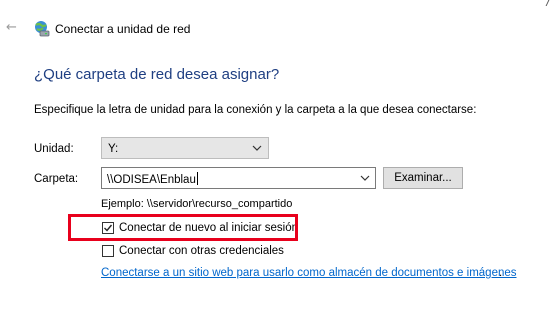 The height and width of the screenshot is (333, 556). Describe the element at coordinates (42, 29) in the screenshot. I see `network-drive-icon` at that location.